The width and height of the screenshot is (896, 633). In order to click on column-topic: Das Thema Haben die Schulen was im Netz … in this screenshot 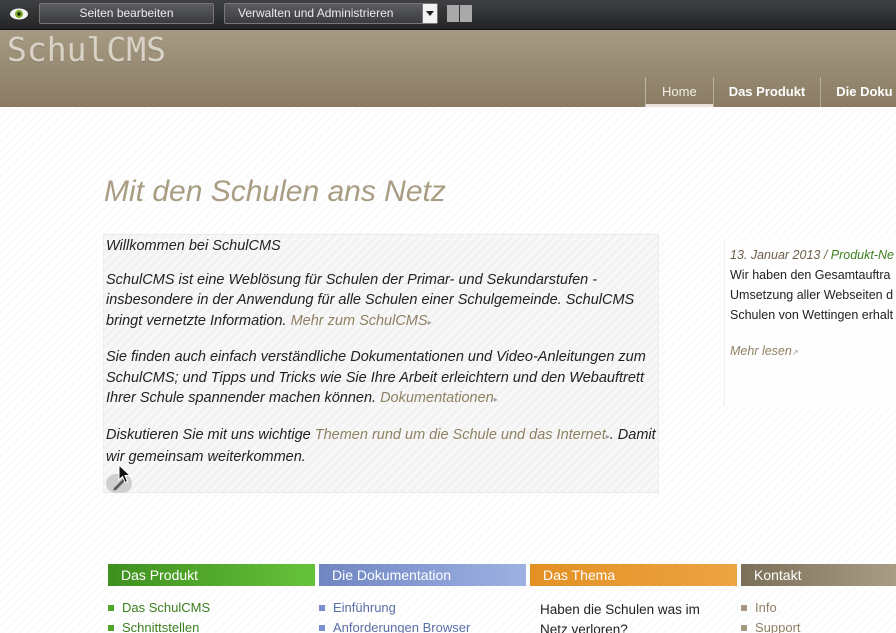, I will do `click(633, 598)`.